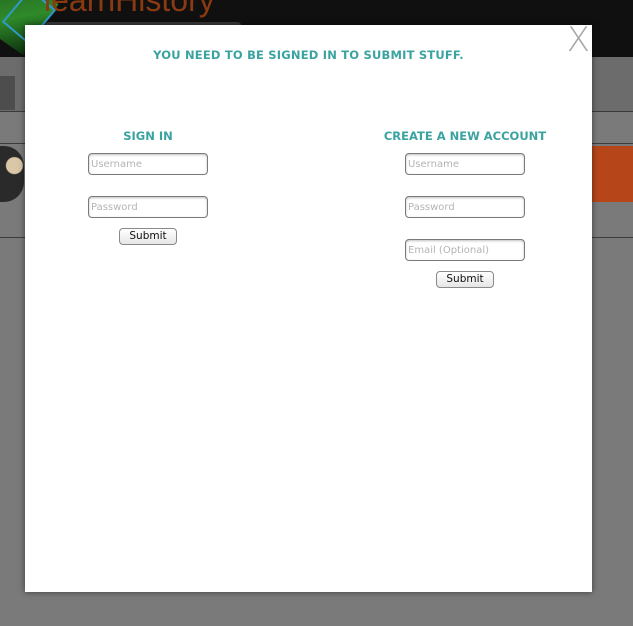 This screenshot has width=633, height=626. I want to click on sign-in-form: SIGN IN Submit, so click(148, 186).